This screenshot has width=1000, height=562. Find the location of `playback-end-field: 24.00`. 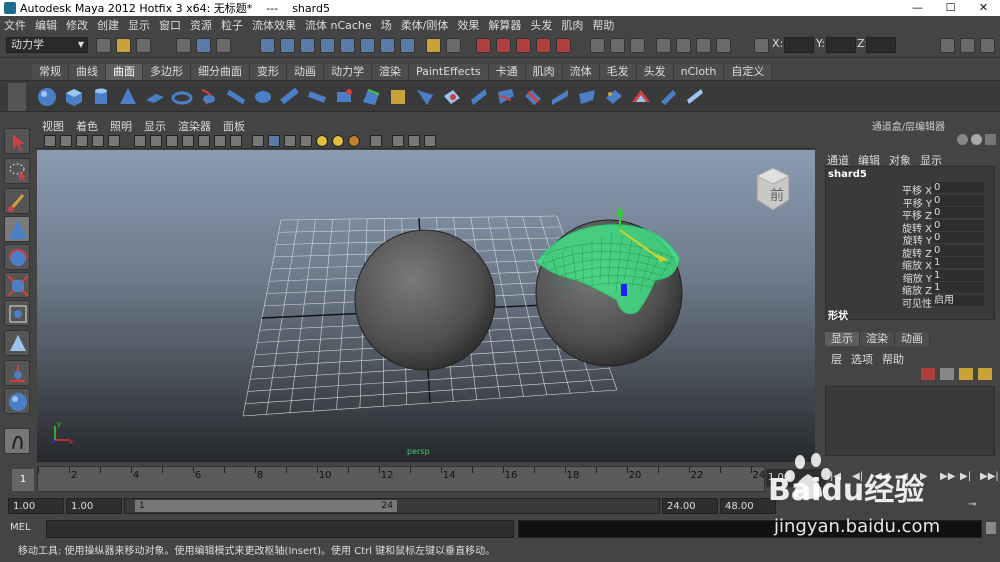

playback-end-field: 24.00 is located at coordinates (690, 506).